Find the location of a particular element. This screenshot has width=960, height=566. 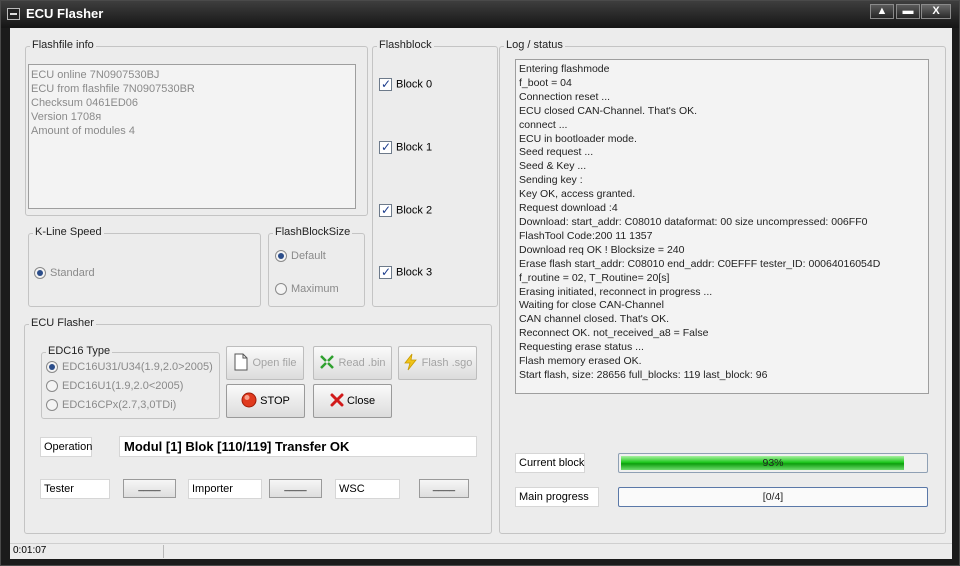

close-window-button: X is located at coordinates (936, 11).